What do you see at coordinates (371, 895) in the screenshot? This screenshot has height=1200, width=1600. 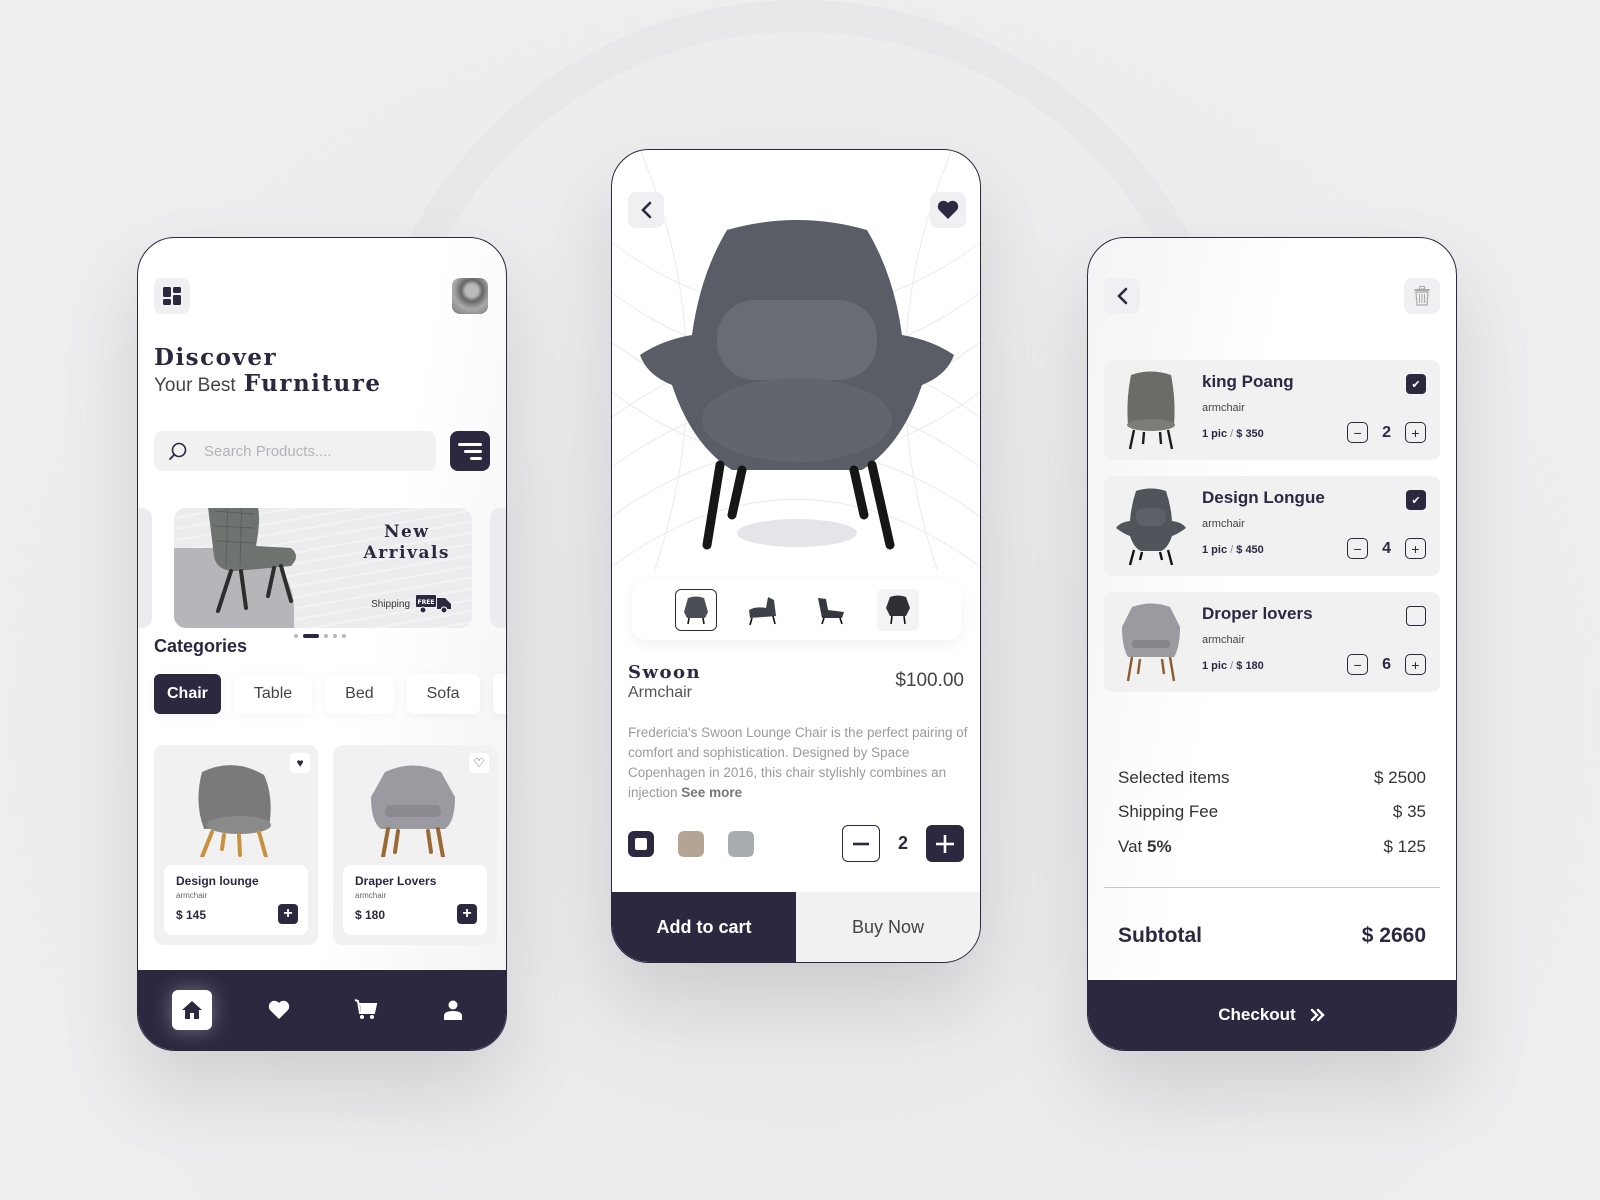 I see `product-type: armchair` at bounding box center [371, 895].